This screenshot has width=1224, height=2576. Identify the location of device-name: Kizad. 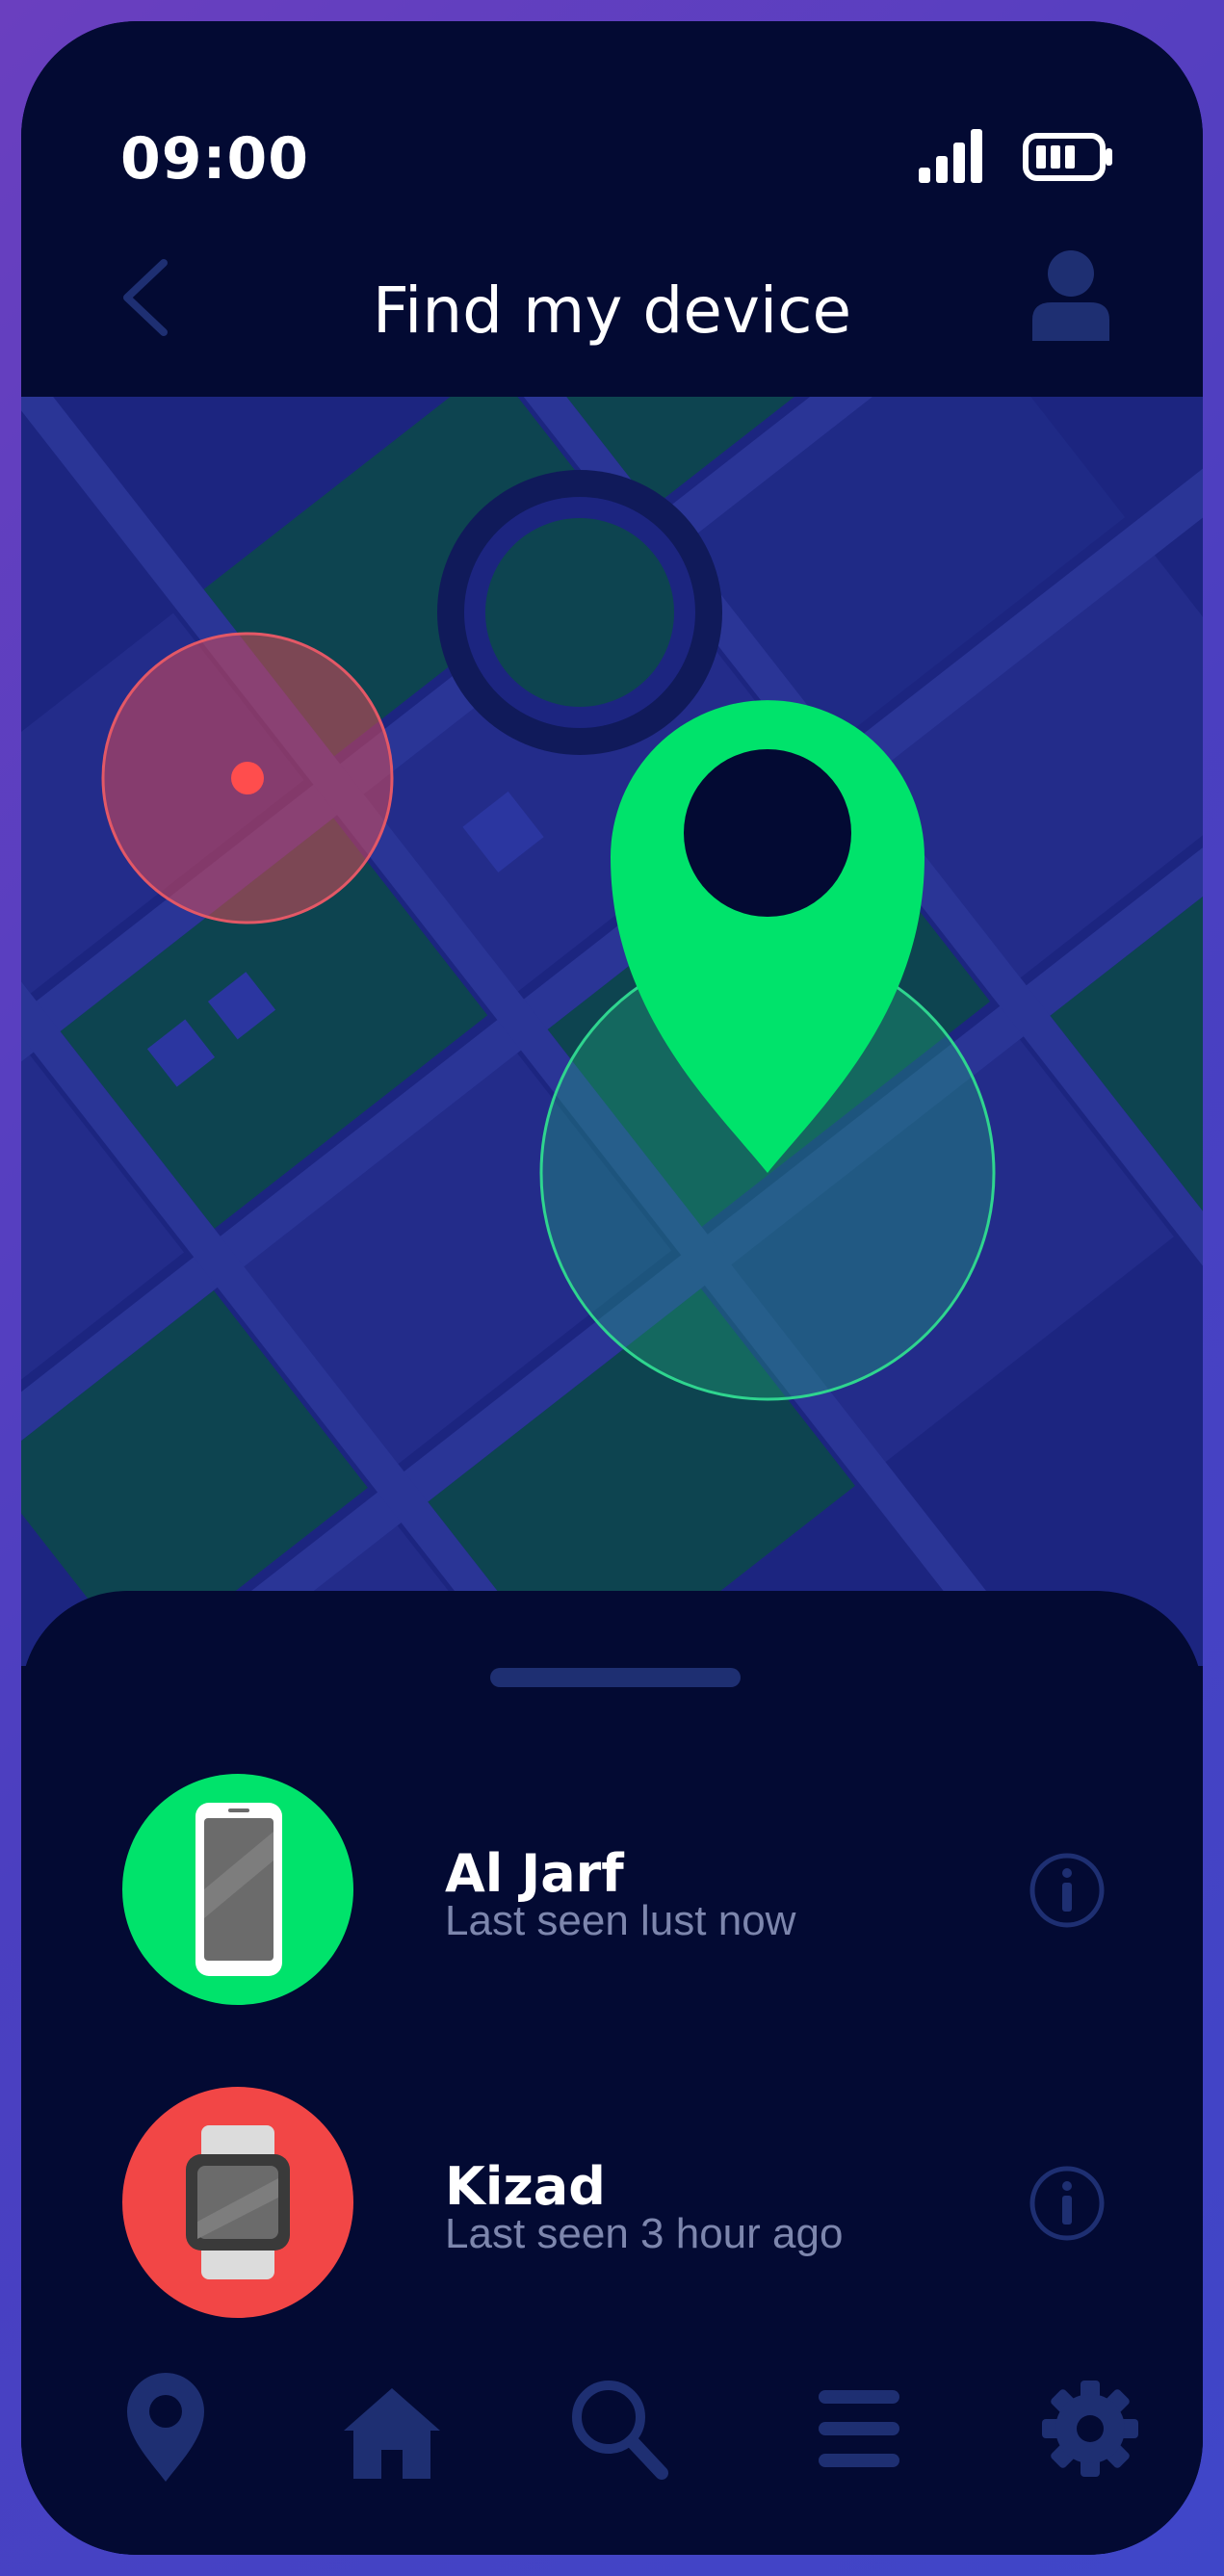
(526, 2186).